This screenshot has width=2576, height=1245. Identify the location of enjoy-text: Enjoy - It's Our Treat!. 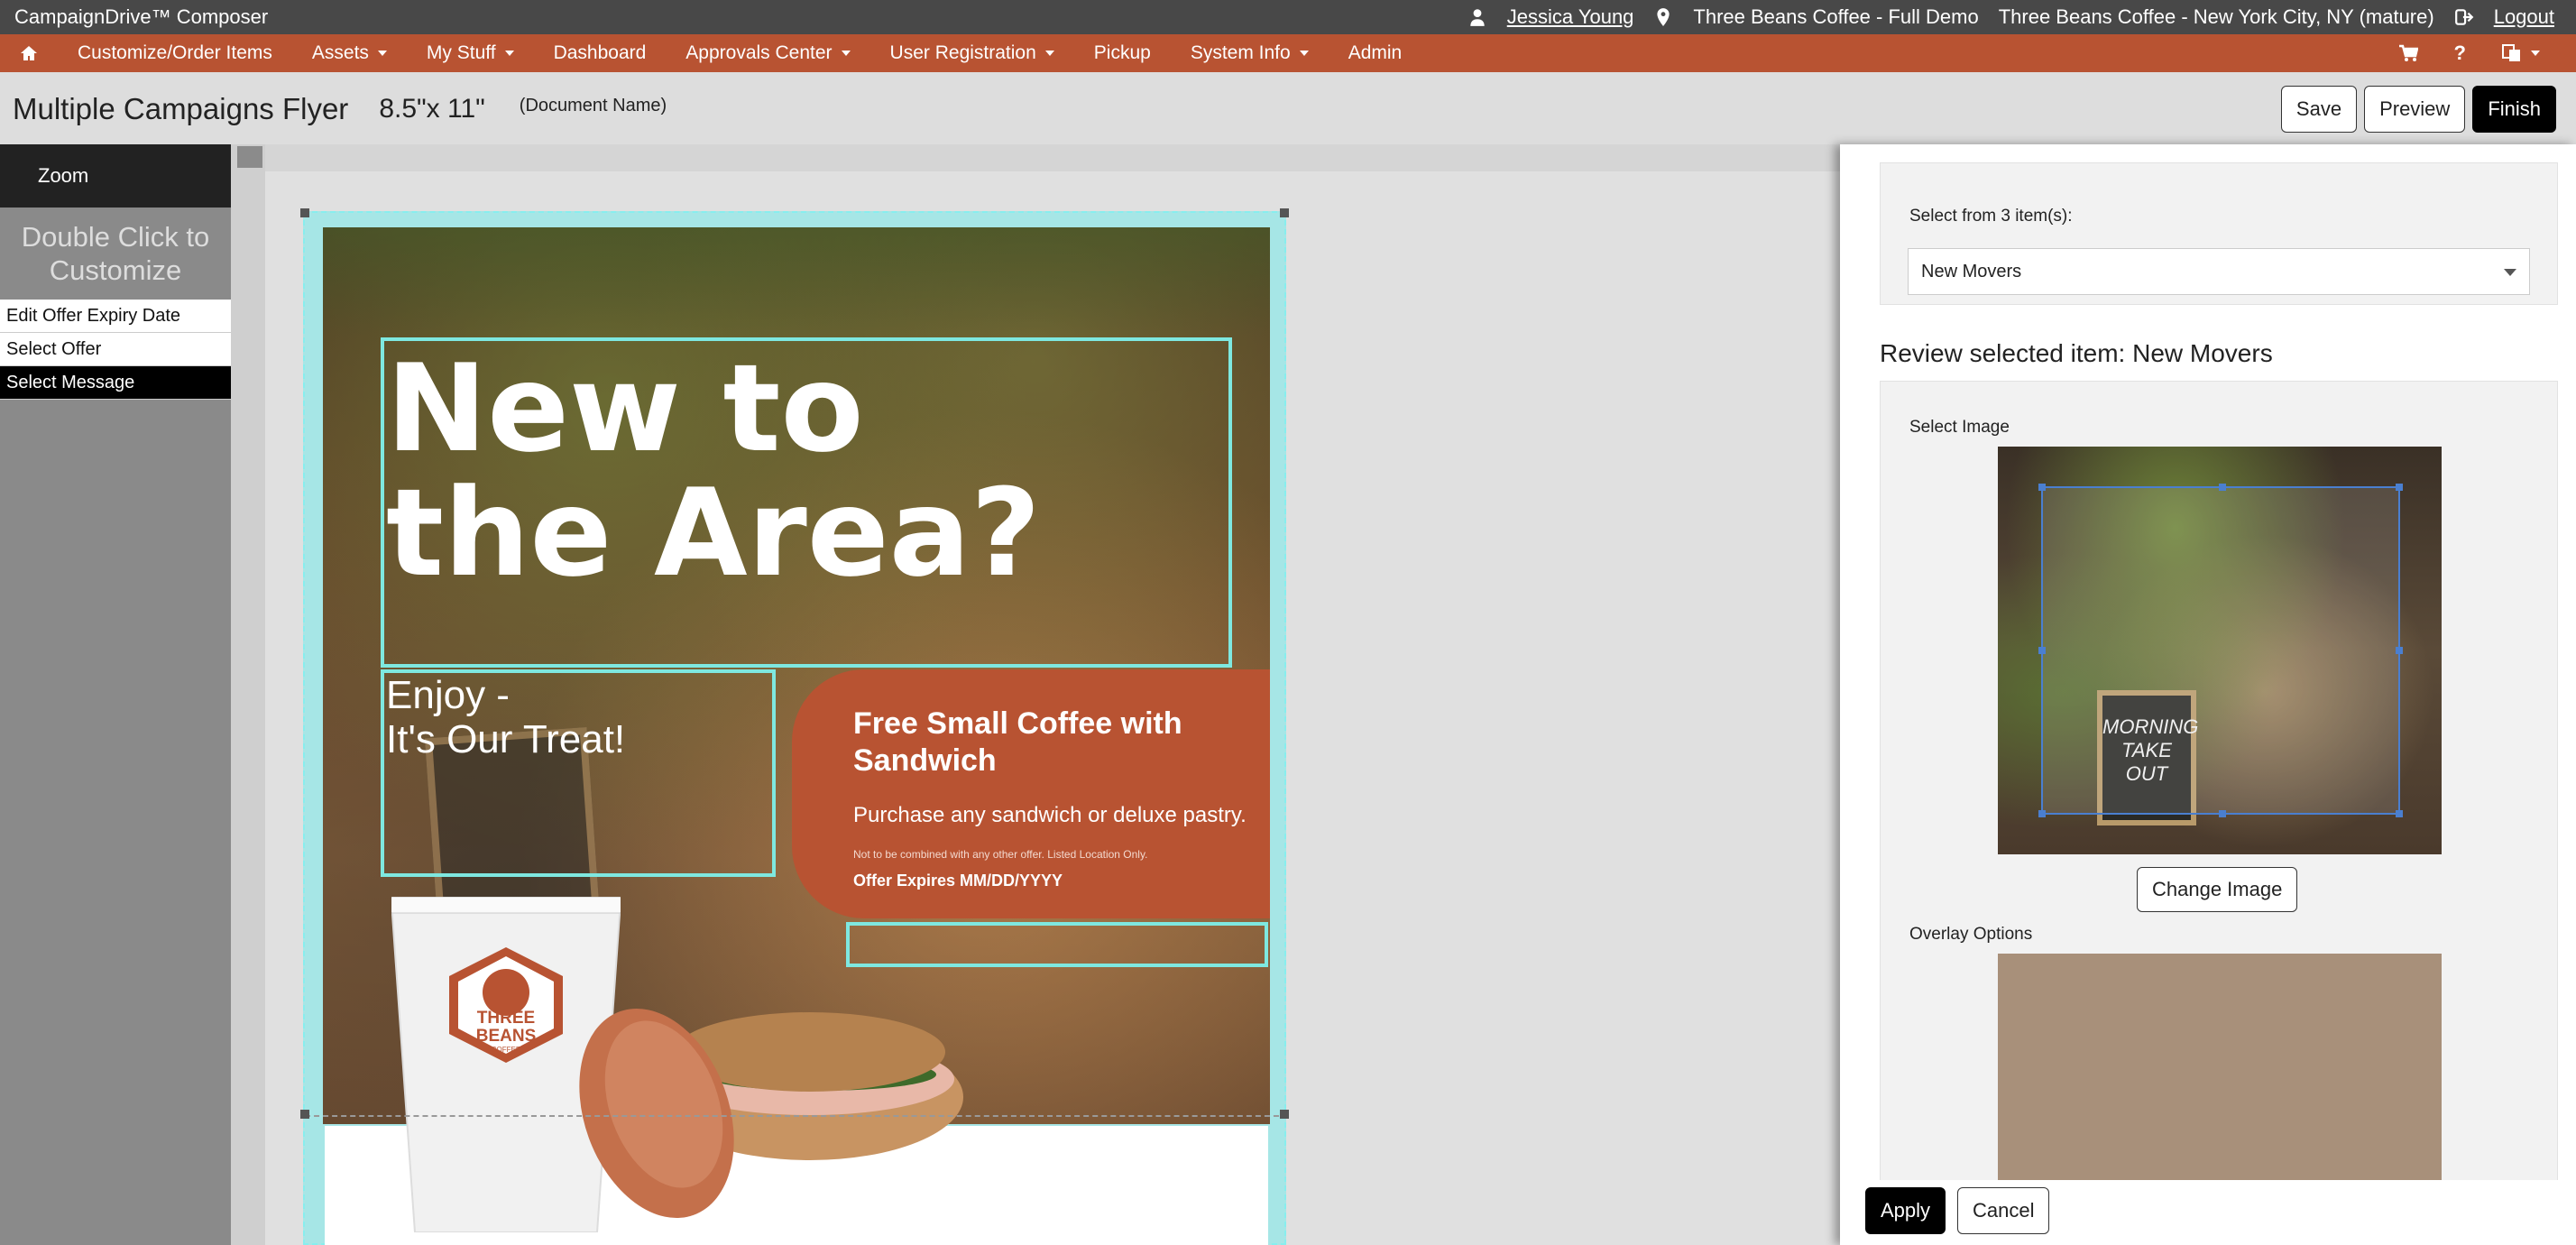
(506, 717).